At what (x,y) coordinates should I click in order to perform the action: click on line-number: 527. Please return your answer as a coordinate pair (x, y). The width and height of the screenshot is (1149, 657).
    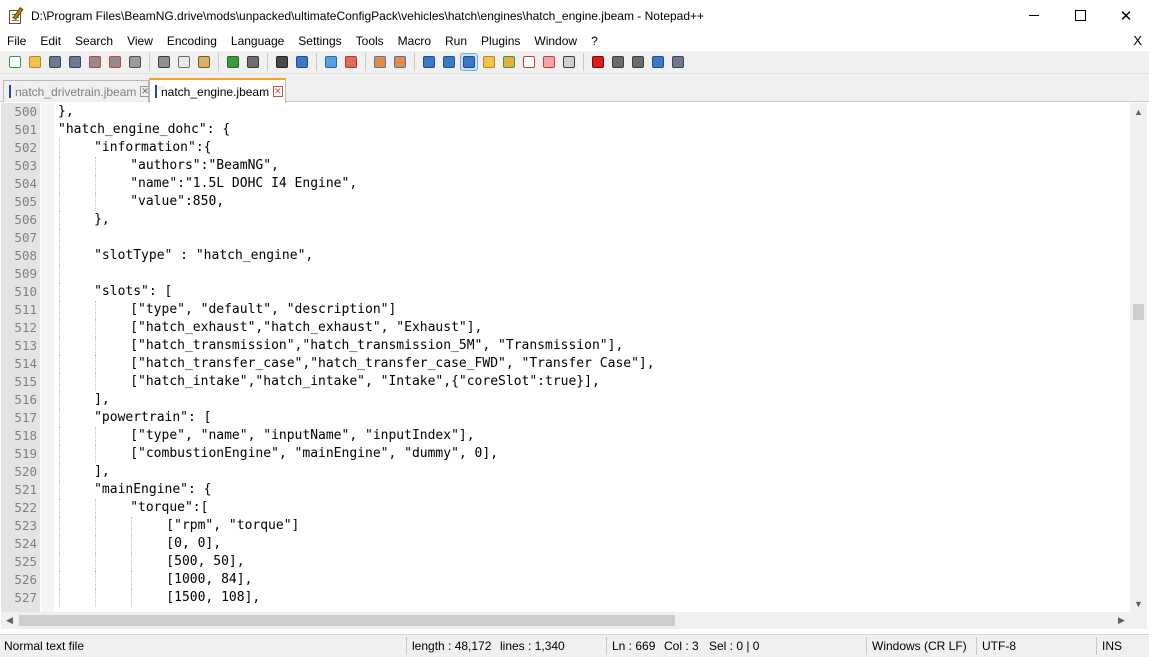
    Looking at the image, I should click on (25, 597).